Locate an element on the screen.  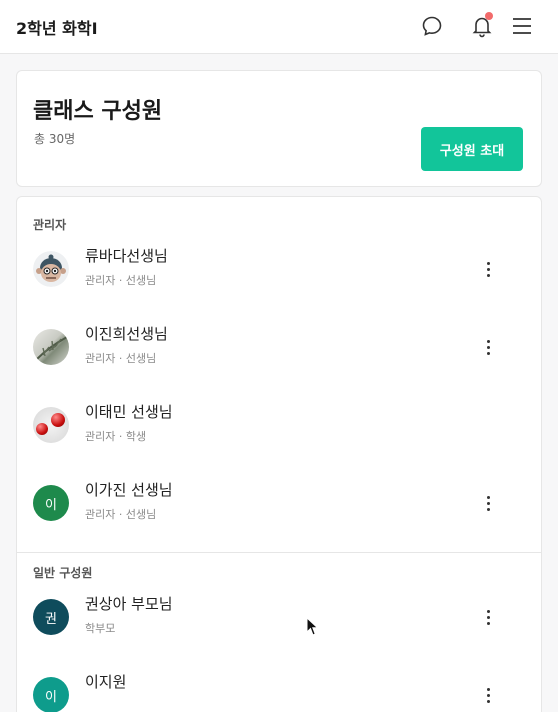
member-row: 이 이가진 선생님 관리자 · 선생님 is located at coordinates (279, 503).